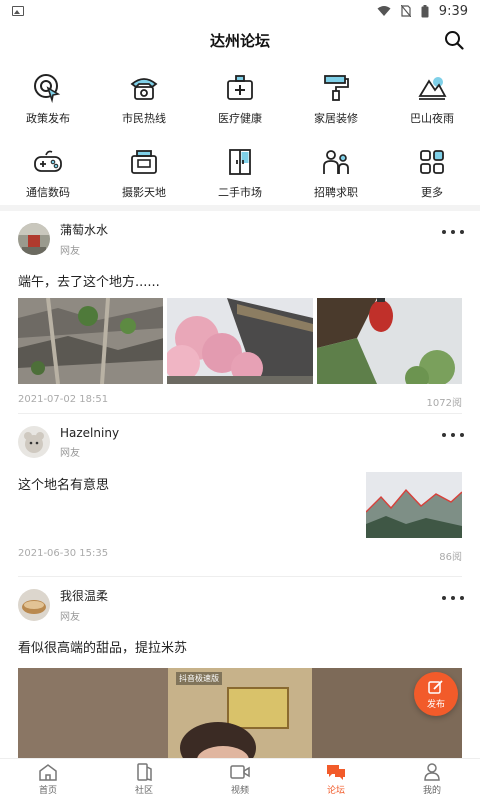 The width and height of the screenshot is (480, 800). Describe the element at coordinates (240, 713) in the screenshot. I see `post-video: 抖音极速版` at that location.